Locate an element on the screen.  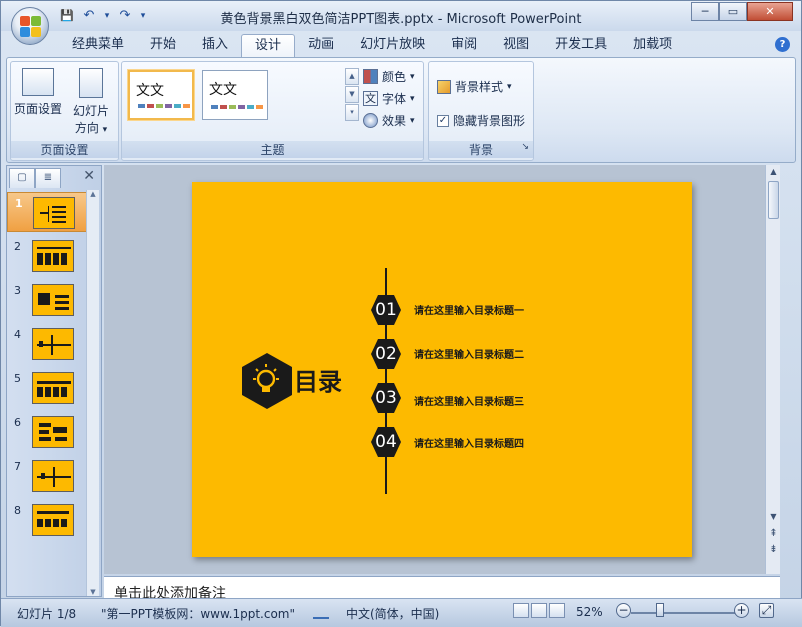
tab-classic-menu: 经典菜单 is located at coordinates (98, 46).